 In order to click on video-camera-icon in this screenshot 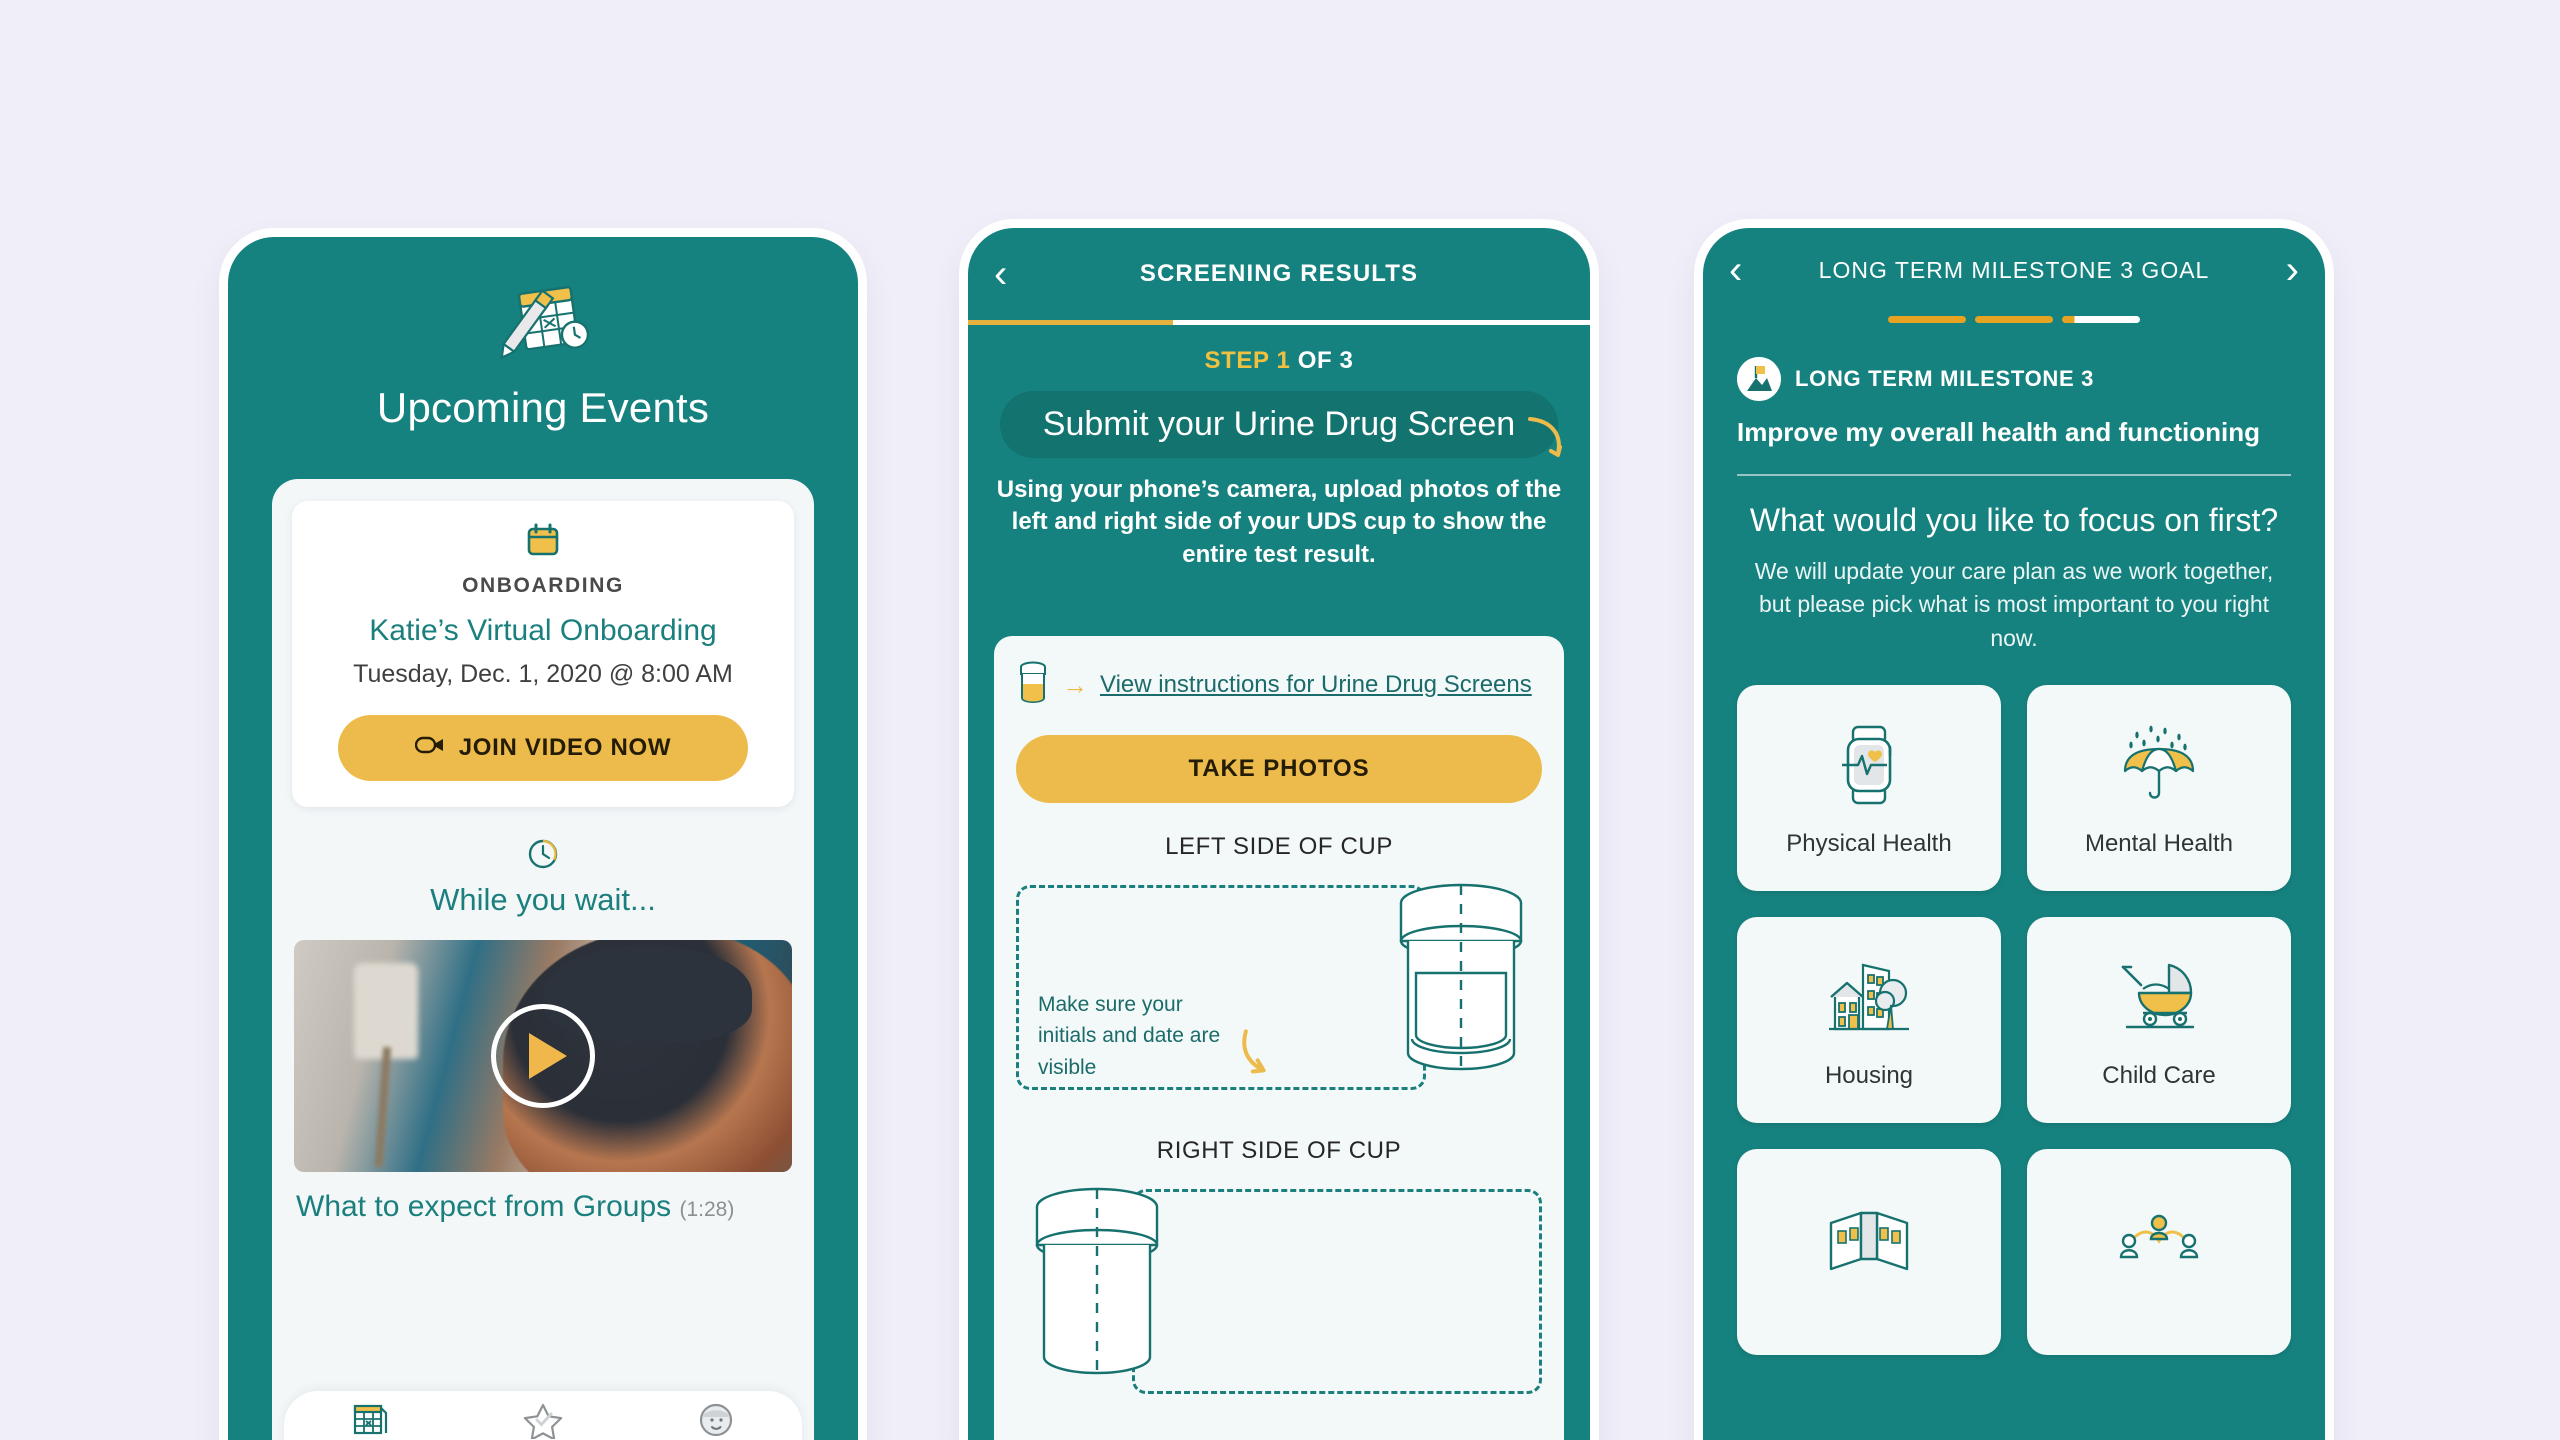, I will do `click(429, 748)`.